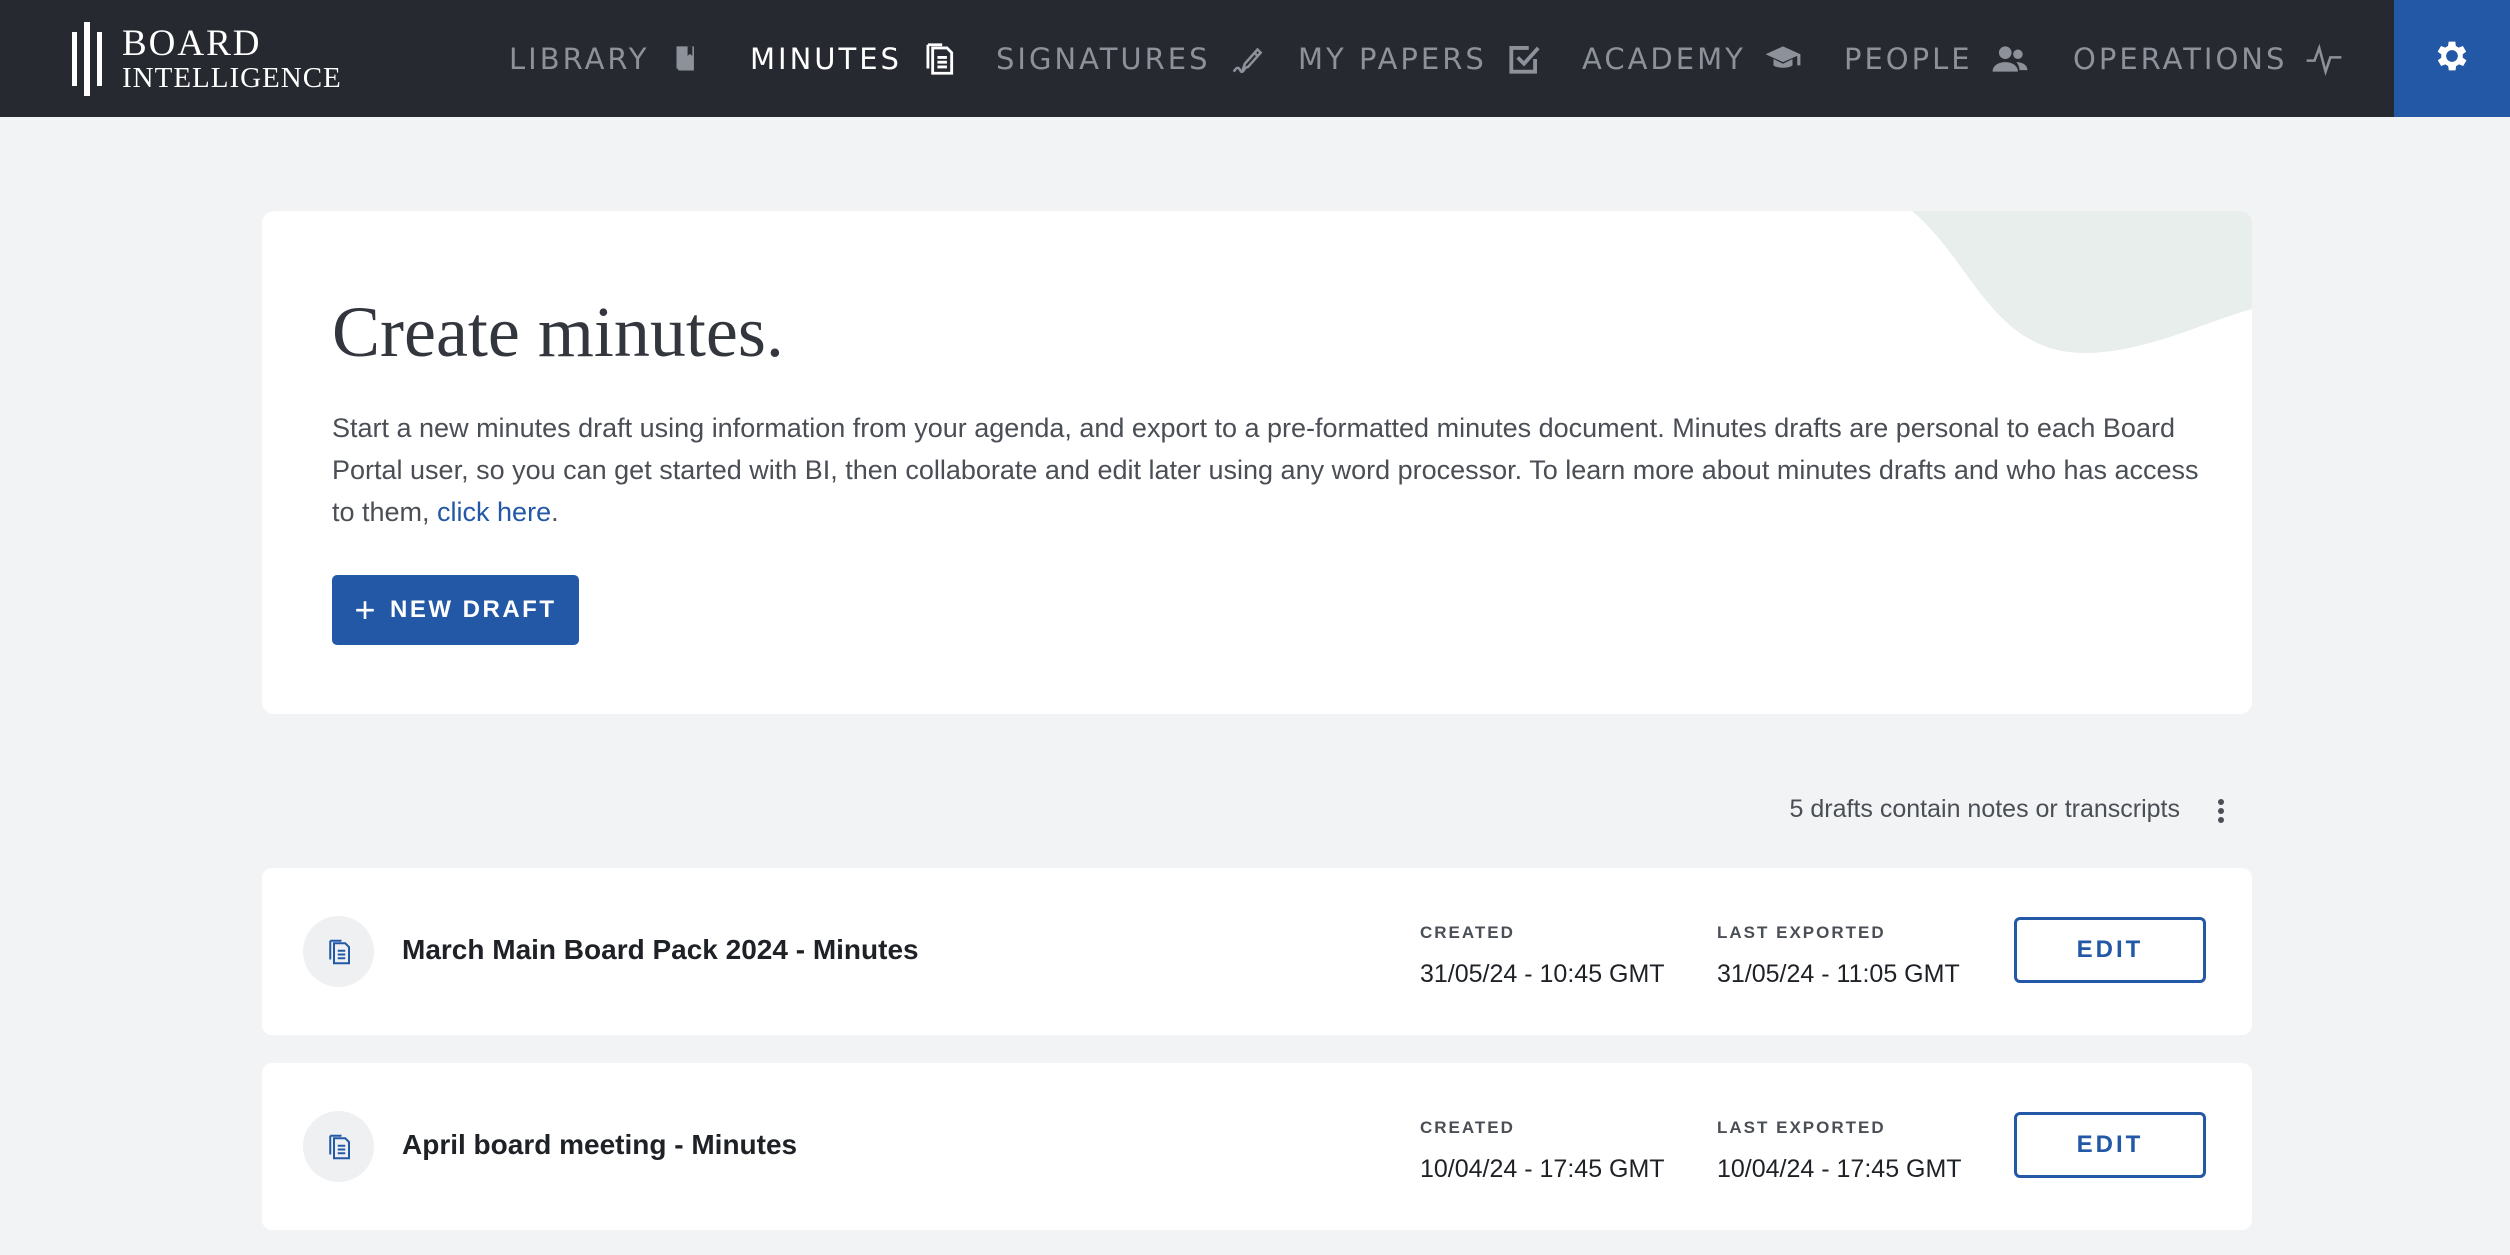  Describe the element at coordinates (2221, 811) in the screenshot. I see `more-options-icon` at that location.